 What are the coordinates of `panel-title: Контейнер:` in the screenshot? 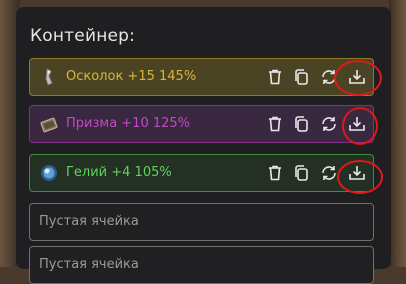 It's located at (83, 36).